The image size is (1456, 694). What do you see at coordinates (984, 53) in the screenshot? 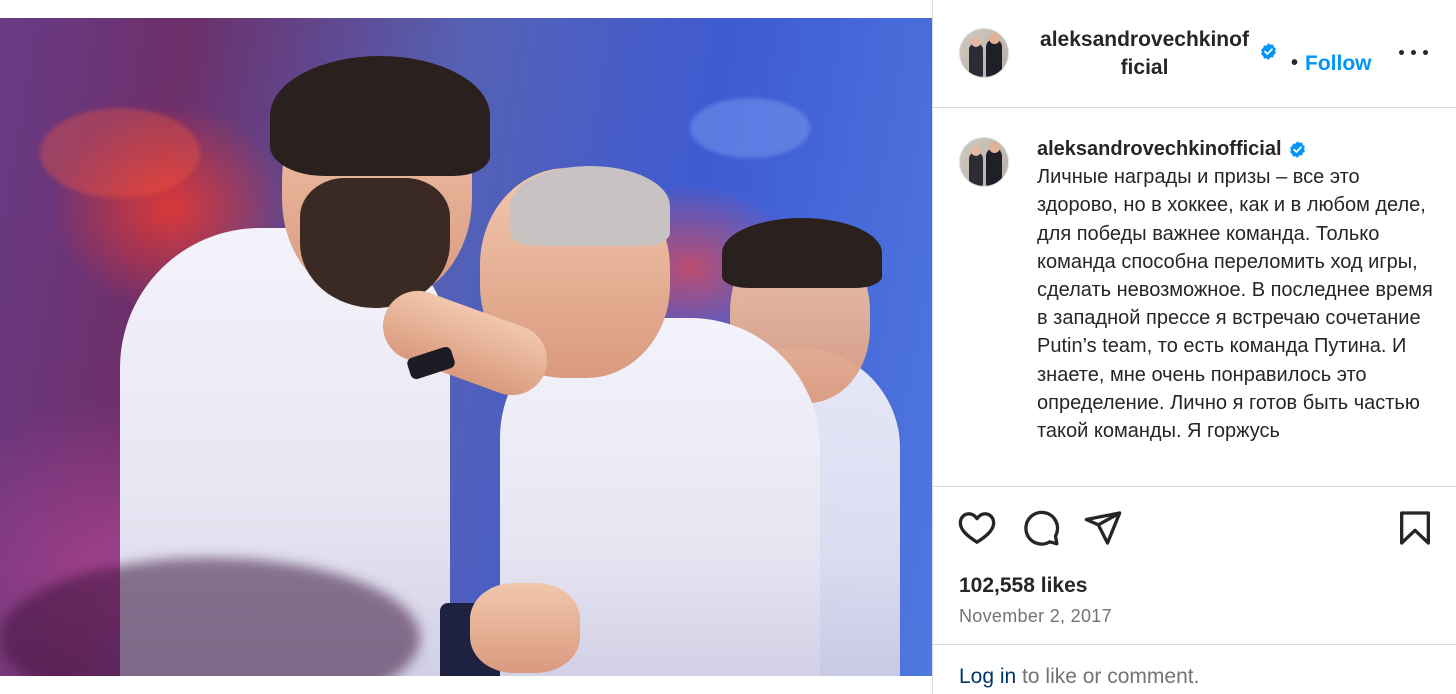
I see `profile-avatar` at bounding box center [984, 53].